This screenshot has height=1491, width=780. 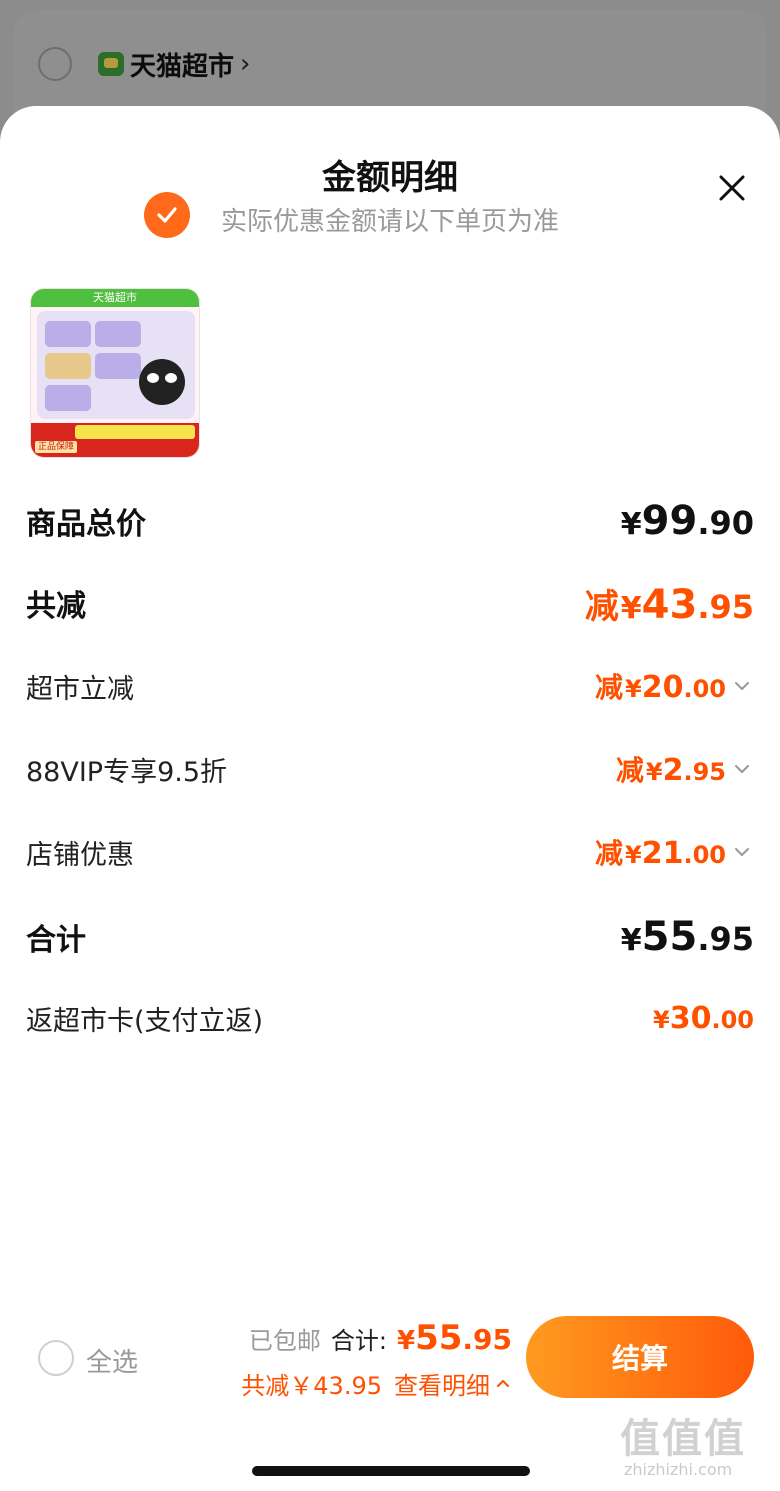 I want to click on tmall-supermarket-logo-icon, so click(x=111, y=64).